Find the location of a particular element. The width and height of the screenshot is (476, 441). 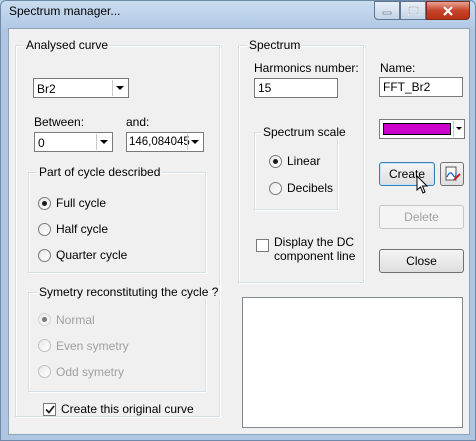

analysed-curve-group-label: Analysed curve is located at coordinates (67, 45).